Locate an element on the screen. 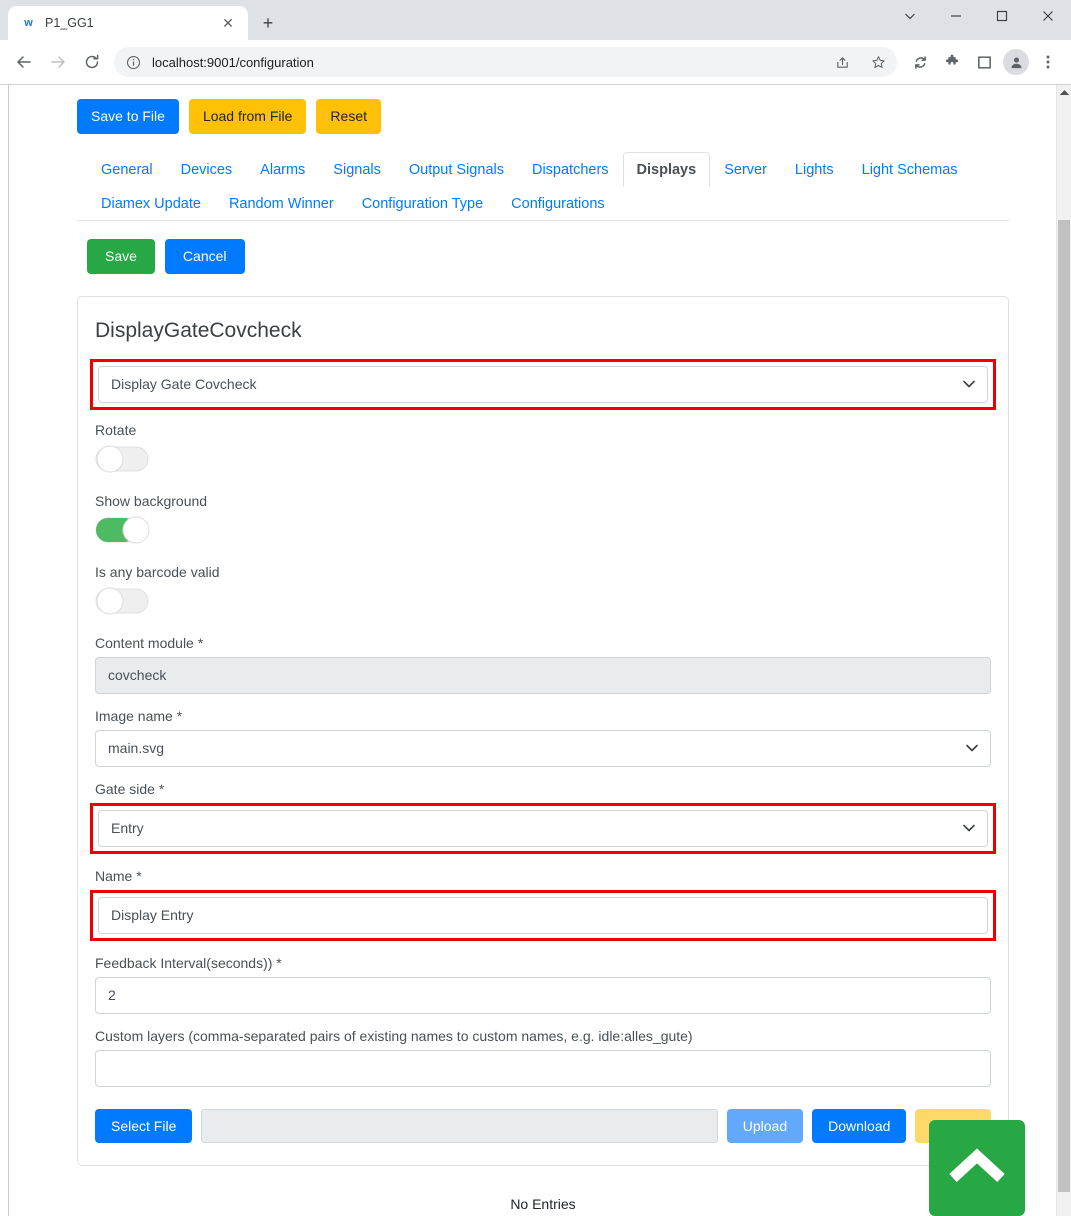  image-name-select-wrapper: main.svg is located at coordinates (543, 748).